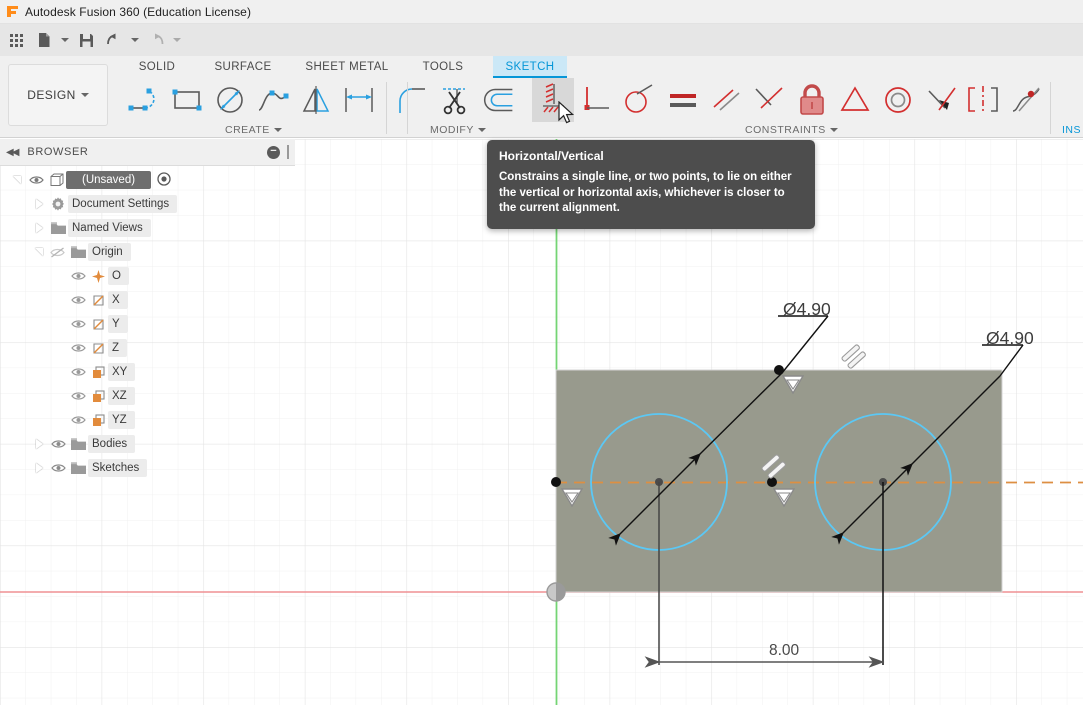  I want to click on equal-icon, so click(683, 100).